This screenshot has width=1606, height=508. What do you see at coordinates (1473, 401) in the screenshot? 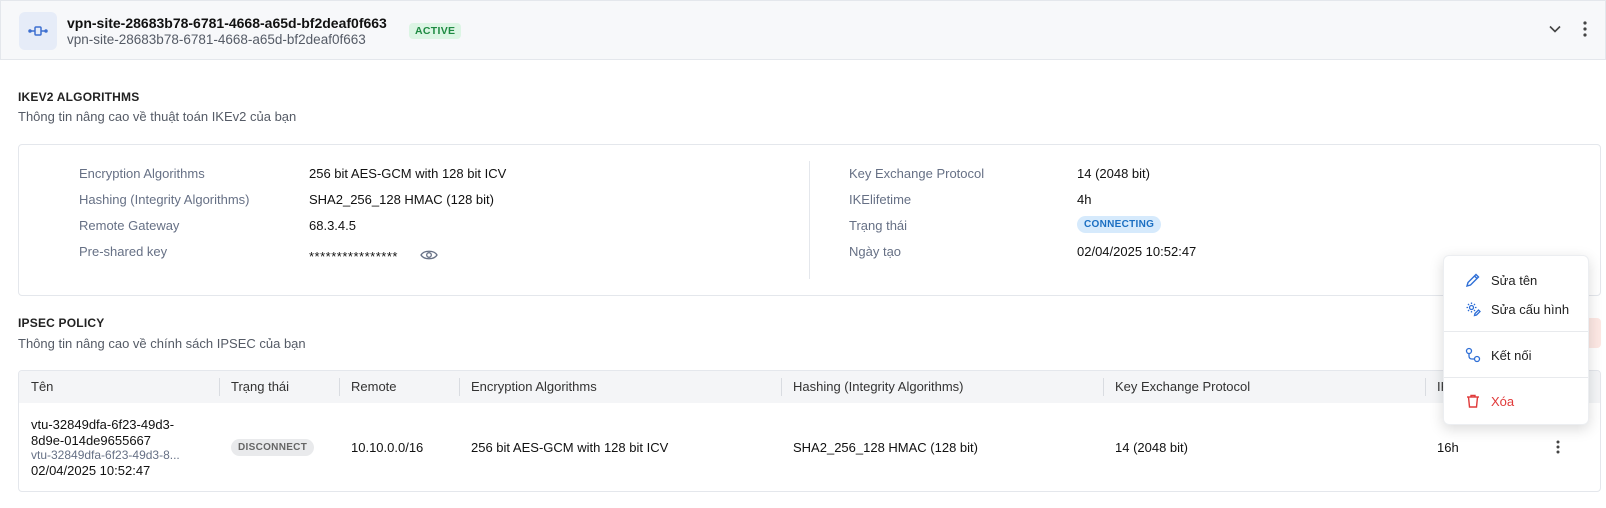
I see `trash-icon` at bounding box center [1473, 401].